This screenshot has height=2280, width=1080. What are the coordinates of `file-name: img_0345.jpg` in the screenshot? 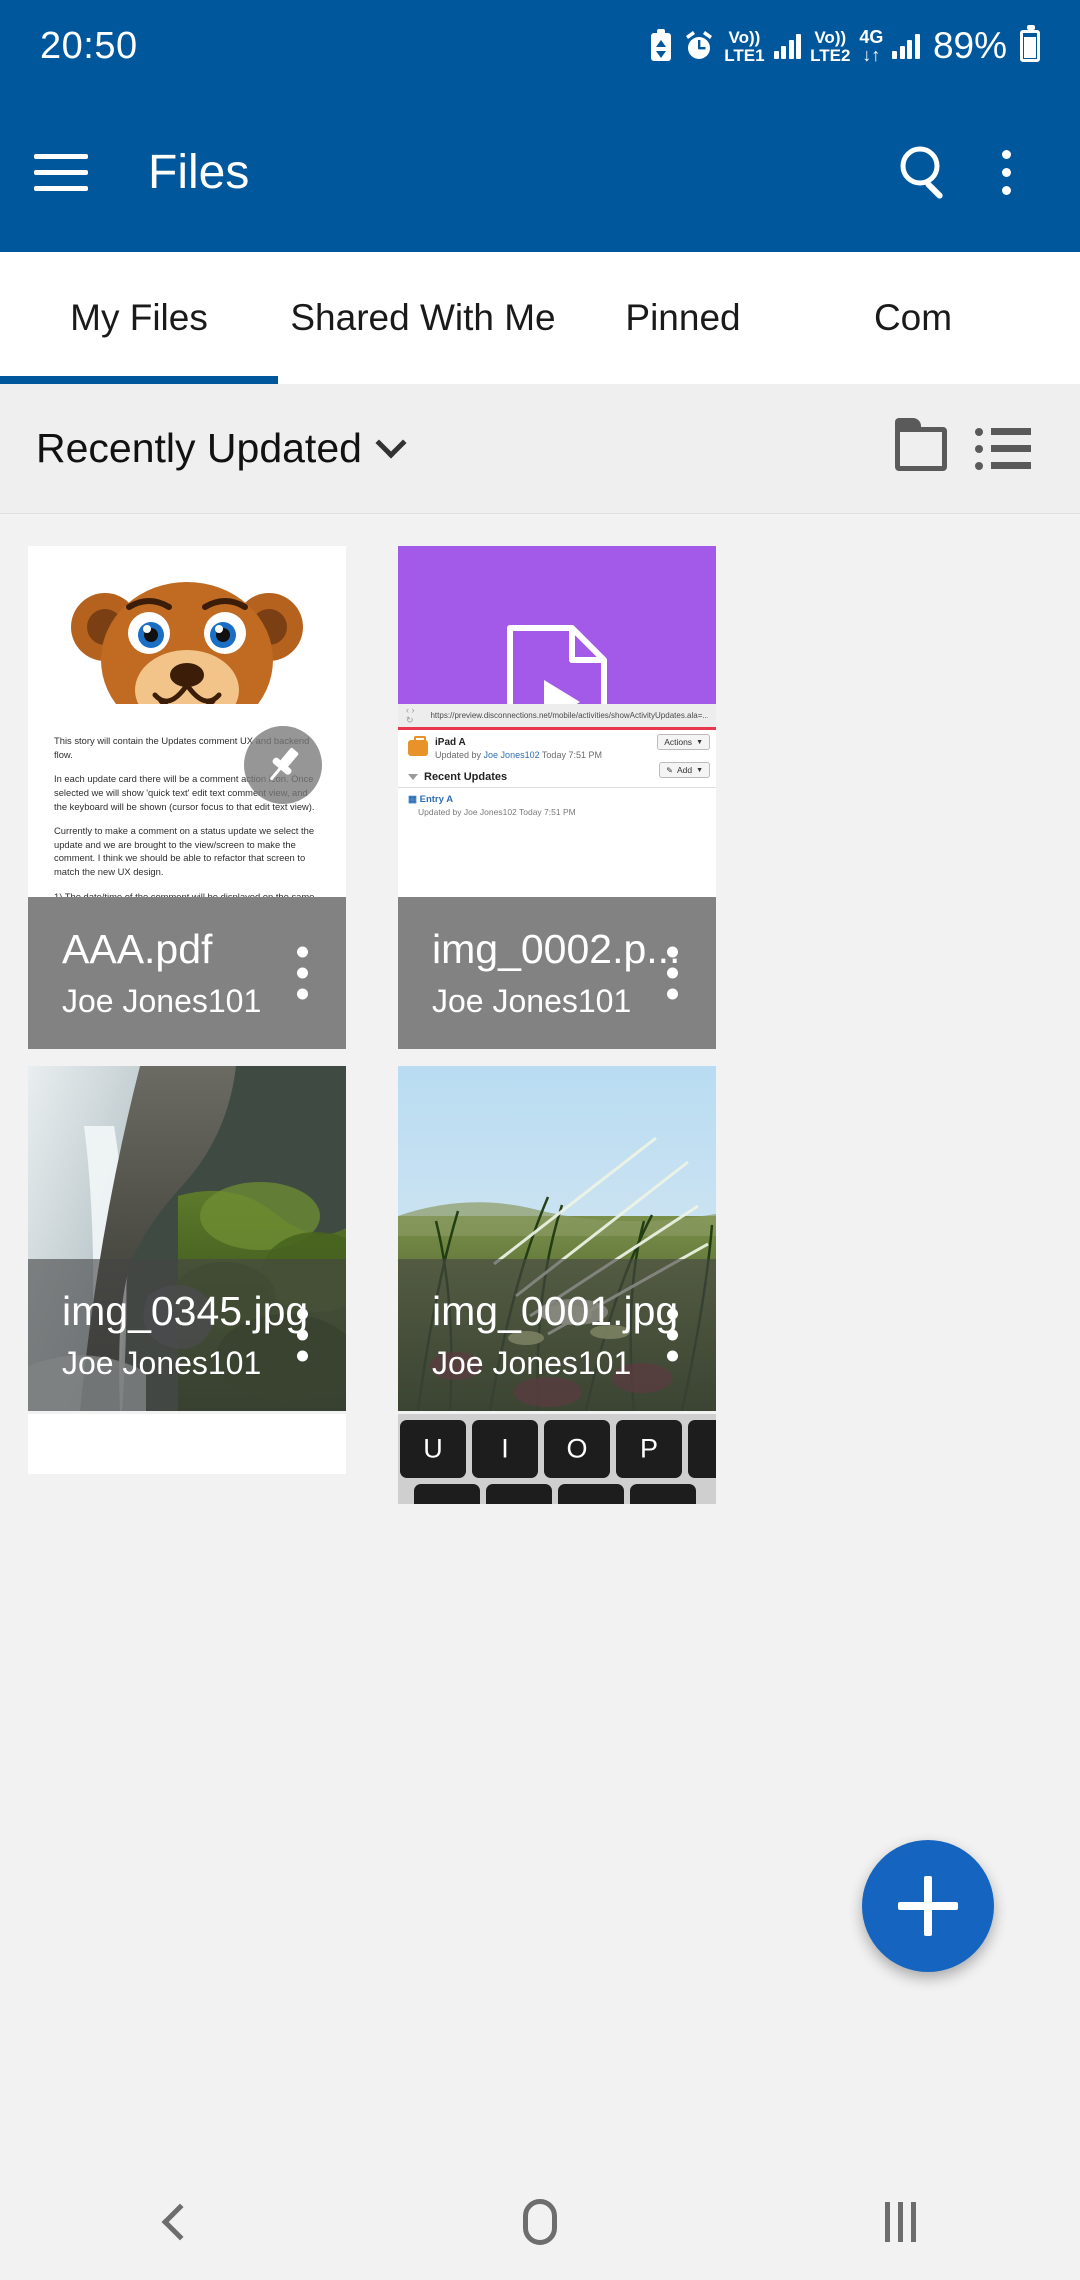 It's located at (185, 1311).